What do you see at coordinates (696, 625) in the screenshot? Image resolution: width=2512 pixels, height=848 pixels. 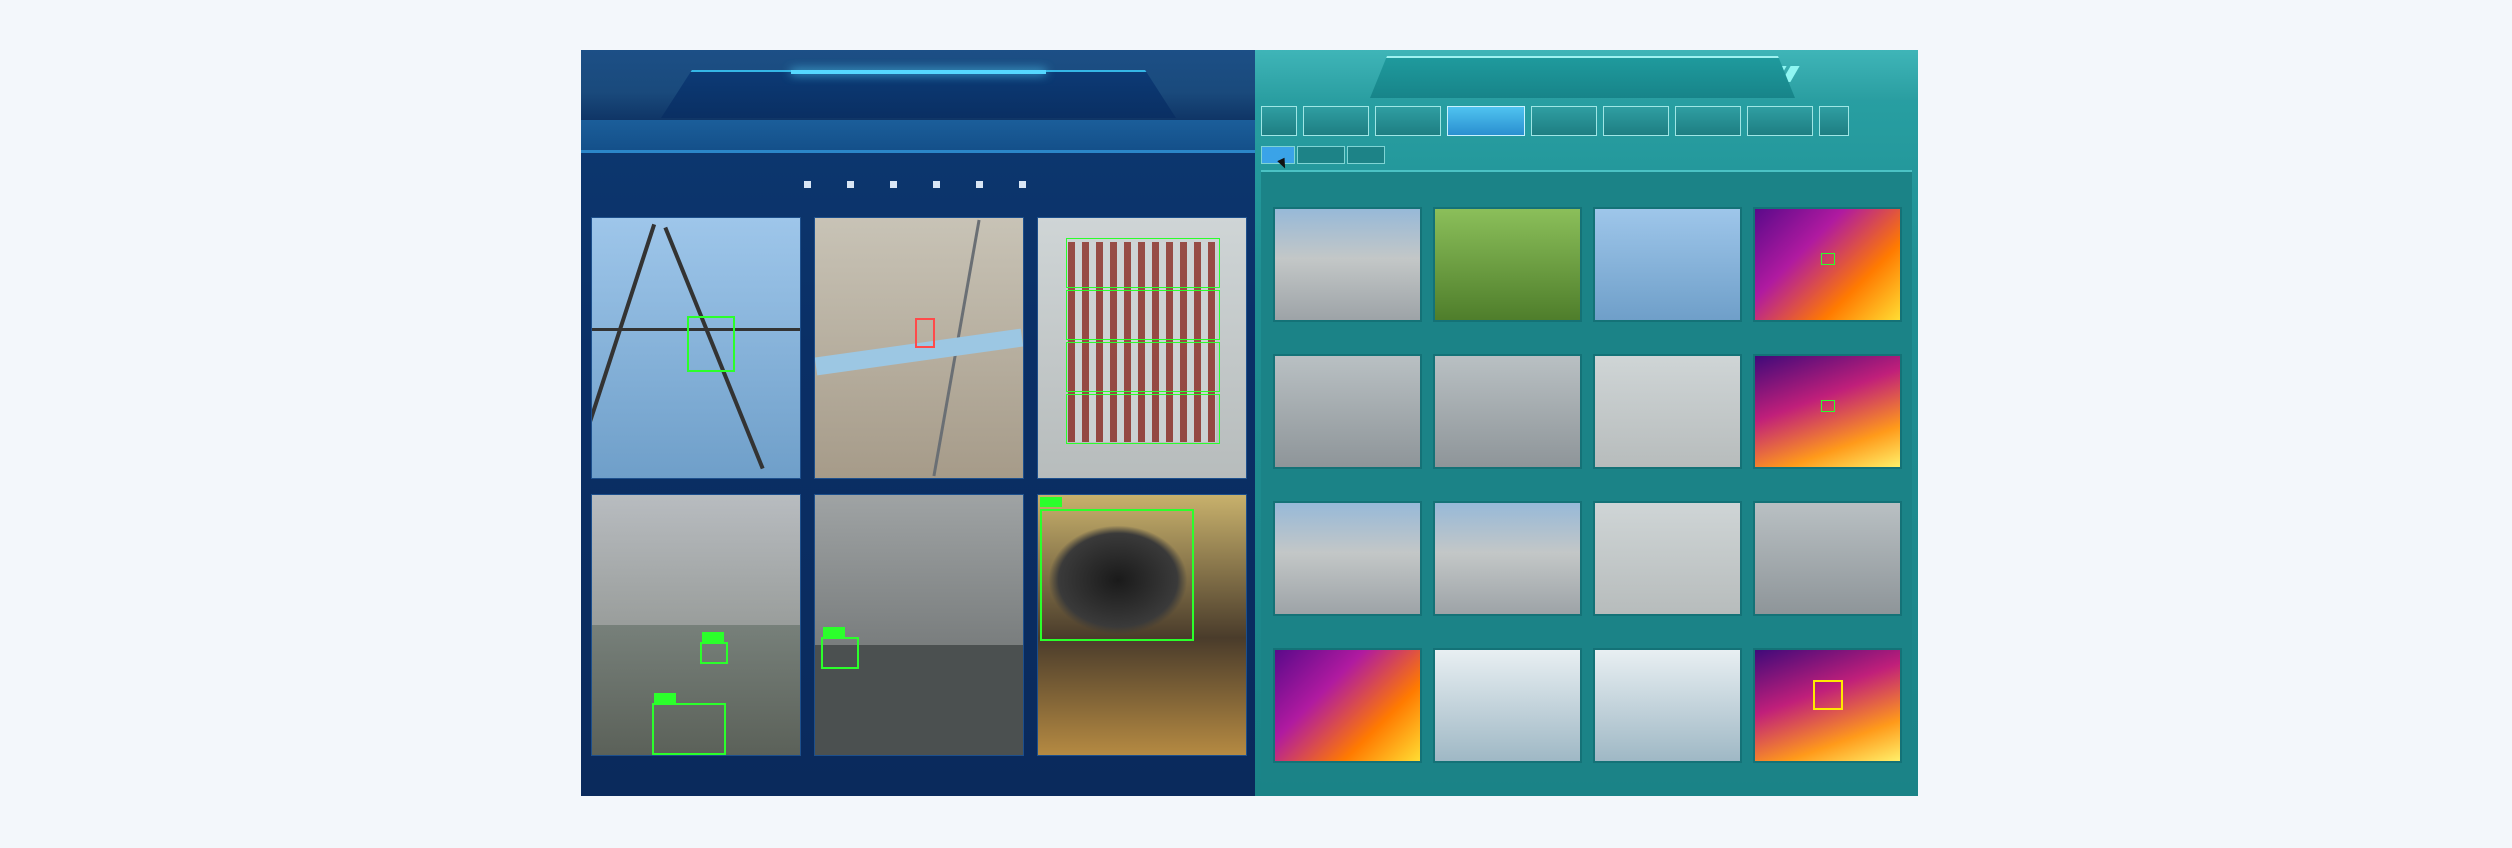 I see `image-tile-construction-site` at bounding box center [696, 625].